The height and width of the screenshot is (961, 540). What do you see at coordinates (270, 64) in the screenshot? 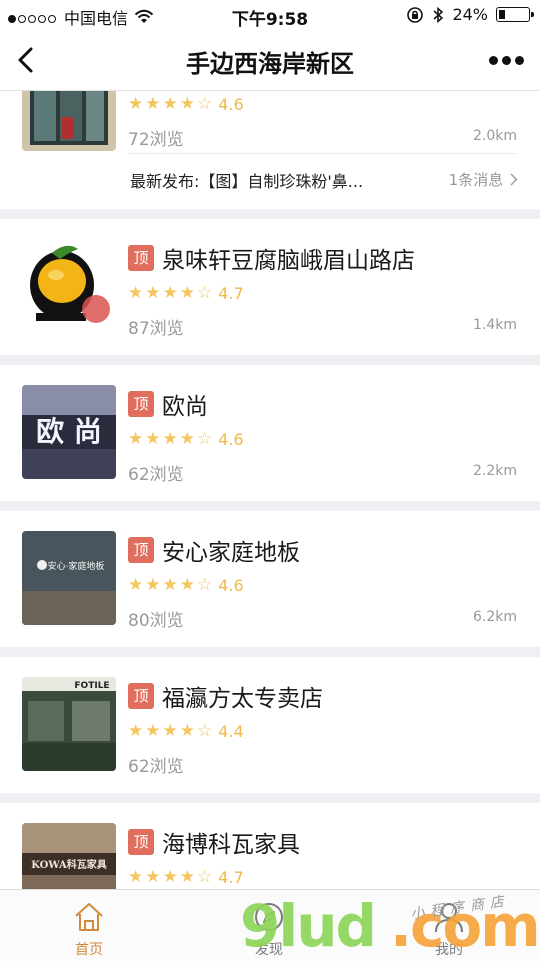
I see `page-title: 手边西海岸新区` at bounding box center [270, 64].